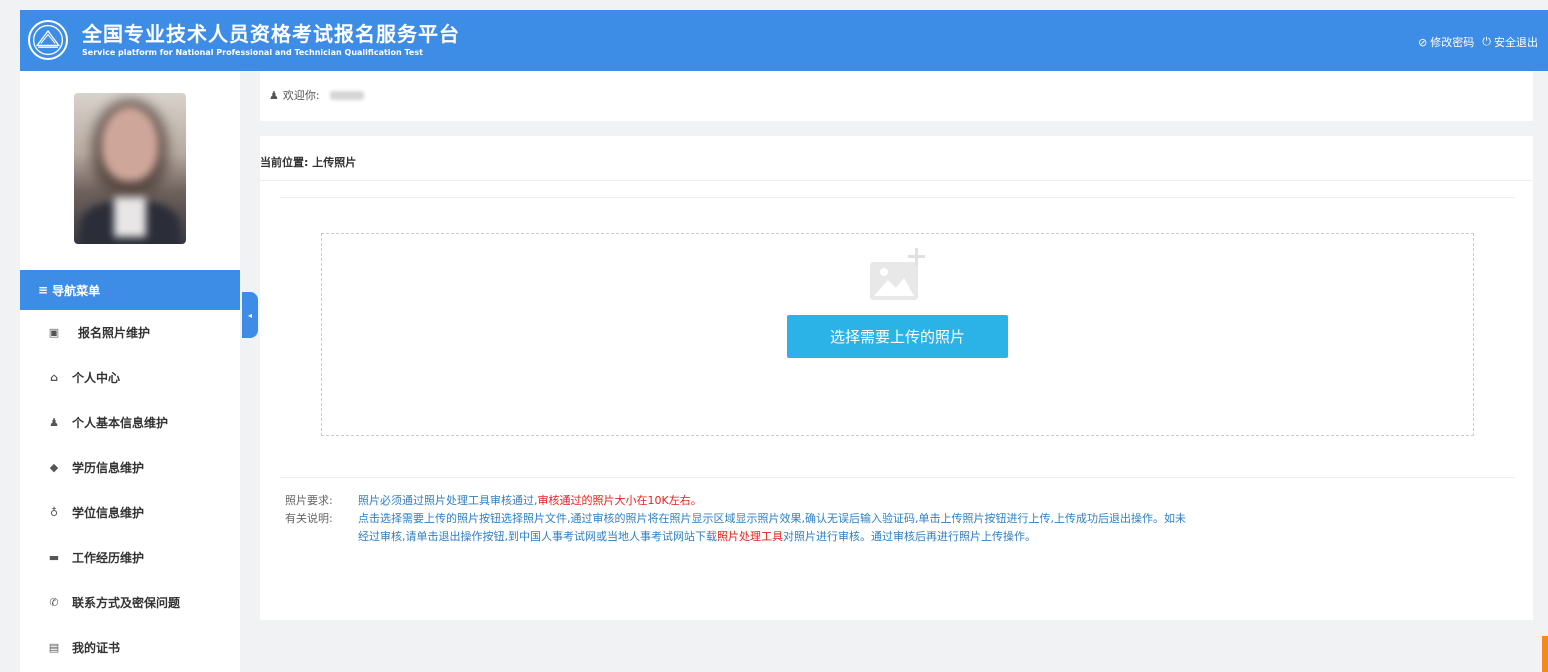 The height and width of the screenshot is (672, 1548). Describe the element at coordinates (346, 95) in the screenshot. I see `username-redacted` at that location.